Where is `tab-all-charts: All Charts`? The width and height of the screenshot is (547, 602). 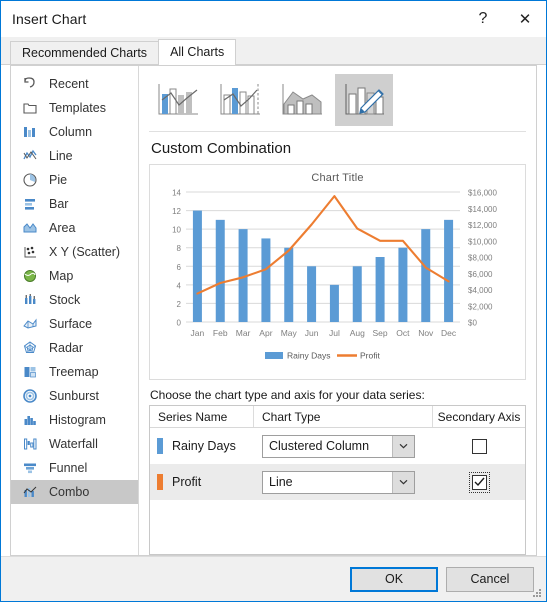 tab-all-charts: All Charts is located at coordinates (197, 52).